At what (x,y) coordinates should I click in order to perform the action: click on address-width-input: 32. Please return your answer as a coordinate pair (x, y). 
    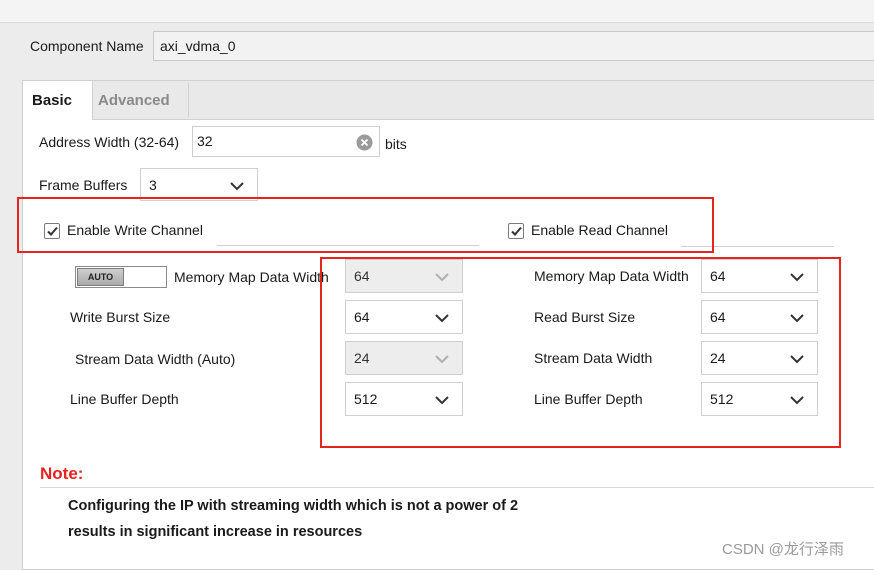
    Looking at the image, I should click on (286, 141).